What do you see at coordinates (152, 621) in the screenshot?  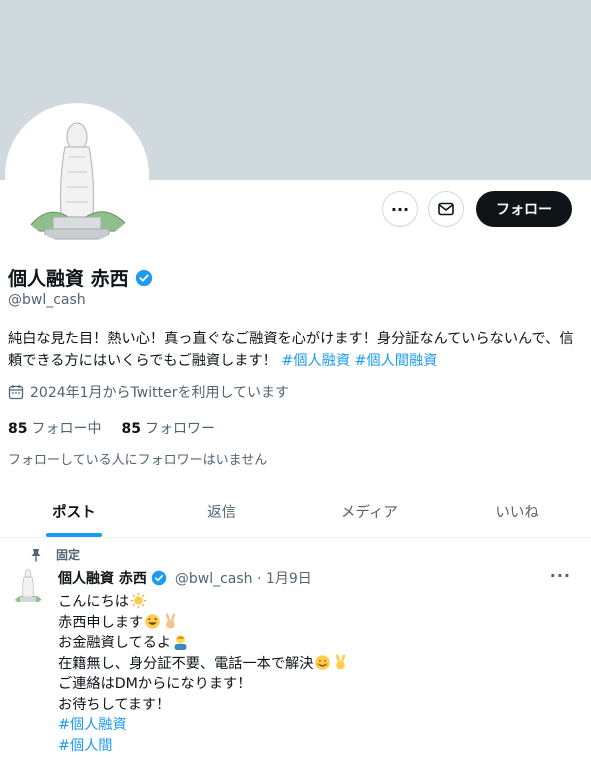 I see `grinning-emoji-icon` at bounding box center [152, 621].